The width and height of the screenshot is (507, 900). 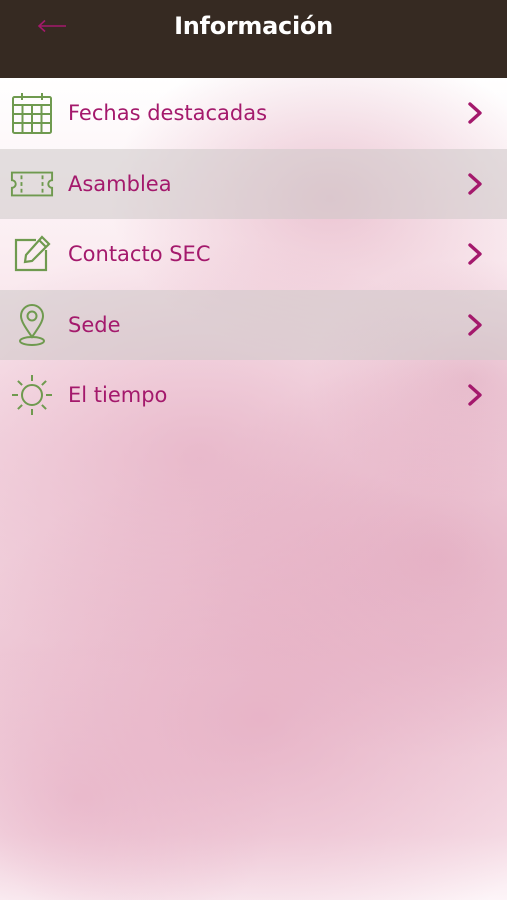 I want to click on menu-item-label: Contacto SEC, so click(x=139, y=254).